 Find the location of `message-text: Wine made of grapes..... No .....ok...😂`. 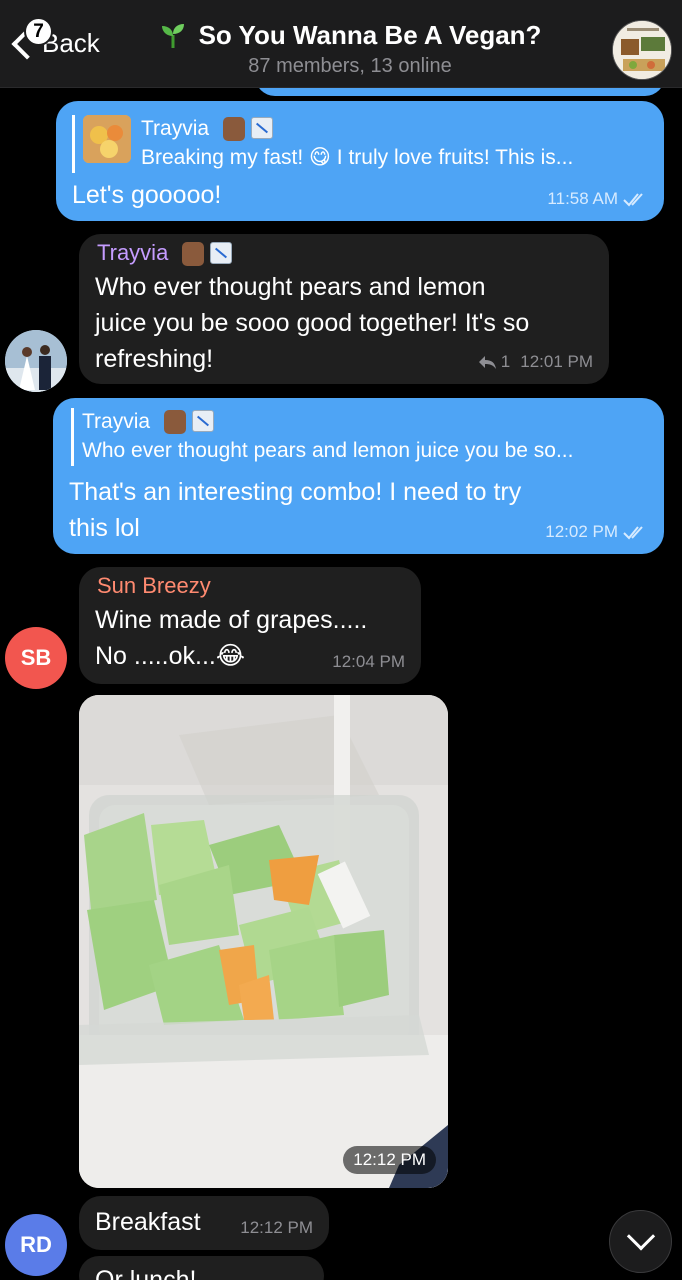

message-text: Wine made of grapes..... No .....ok...😂 is located at coordinates (231, 638).